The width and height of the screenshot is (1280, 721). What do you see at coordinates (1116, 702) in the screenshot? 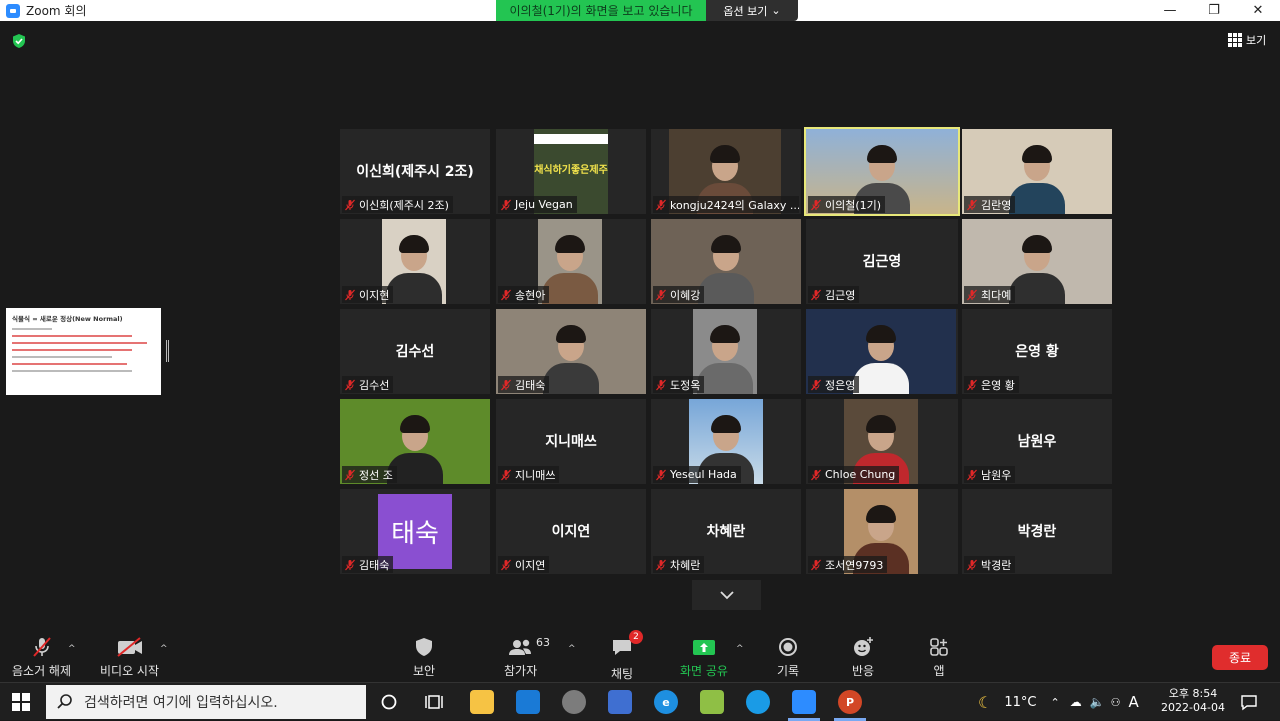
I see `network-icon: ⚇` at bounding box center [1116, 702].